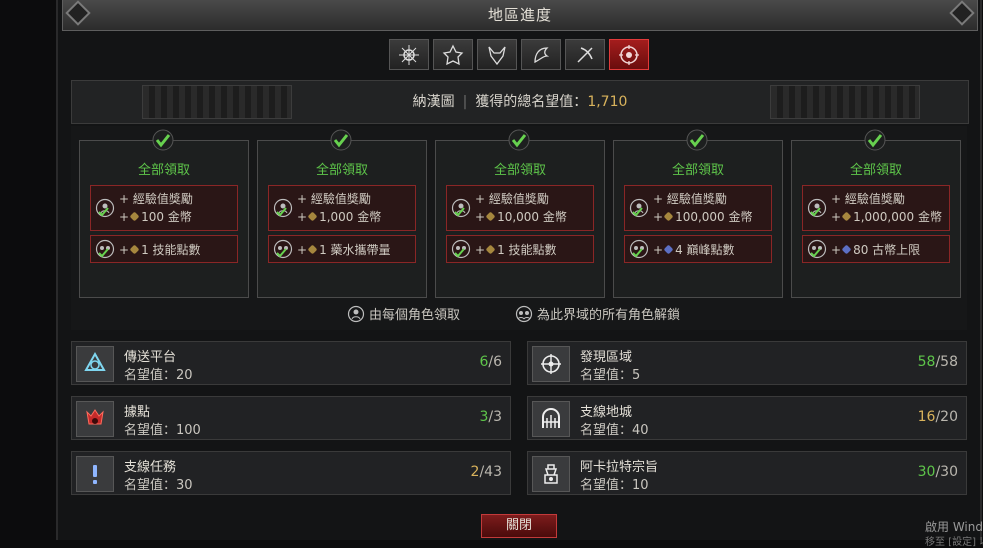  I want to click on gold-reward-text: 1,000 金幣, so click(350, 217).